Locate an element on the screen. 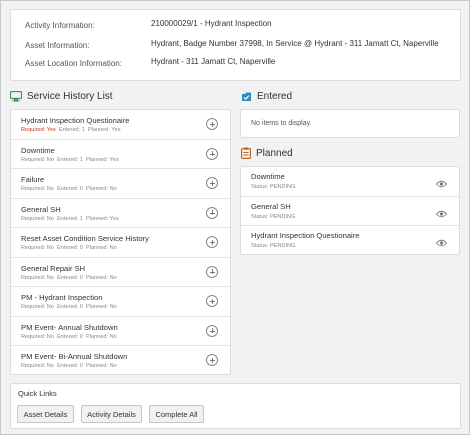 This screenshot has width=470, height=435. list-item: Downtime Status: PENDING is located at coordinates (350, 182).